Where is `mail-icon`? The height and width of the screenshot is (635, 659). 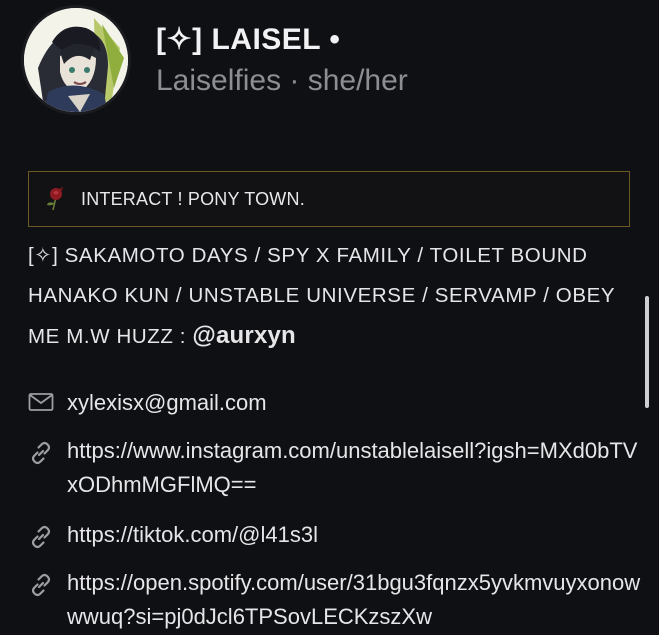 mail-icon is located at coordinates (41, 404).